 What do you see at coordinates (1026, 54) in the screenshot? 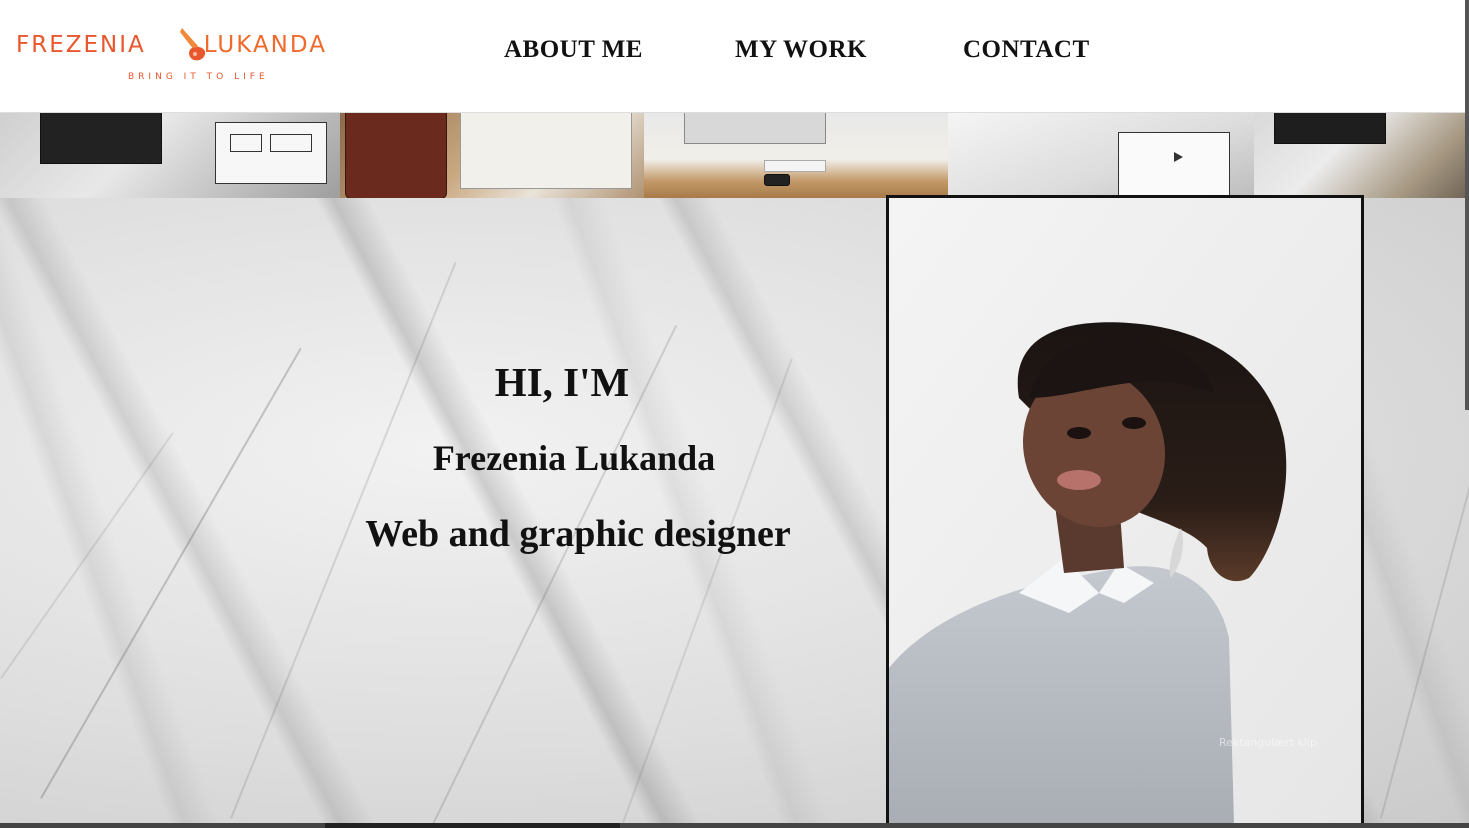
I see `nav-contact: CONTACT` at bounding box center [1026, 54].